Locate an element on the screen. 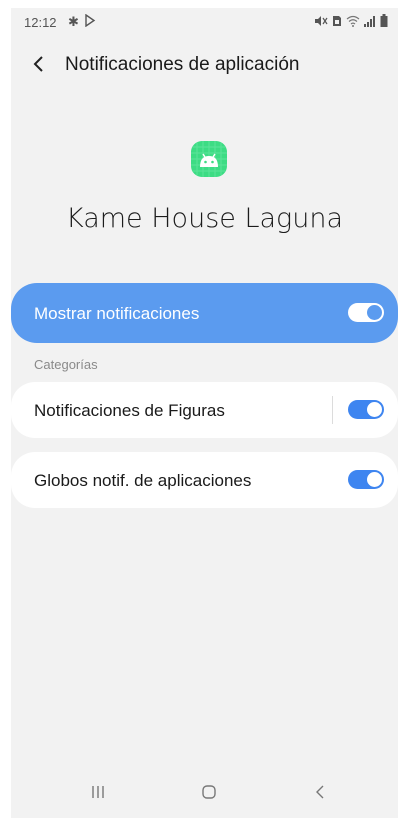 The height and width of the screenshot is (818, 398). home-button is located at coordinates (209, 794).